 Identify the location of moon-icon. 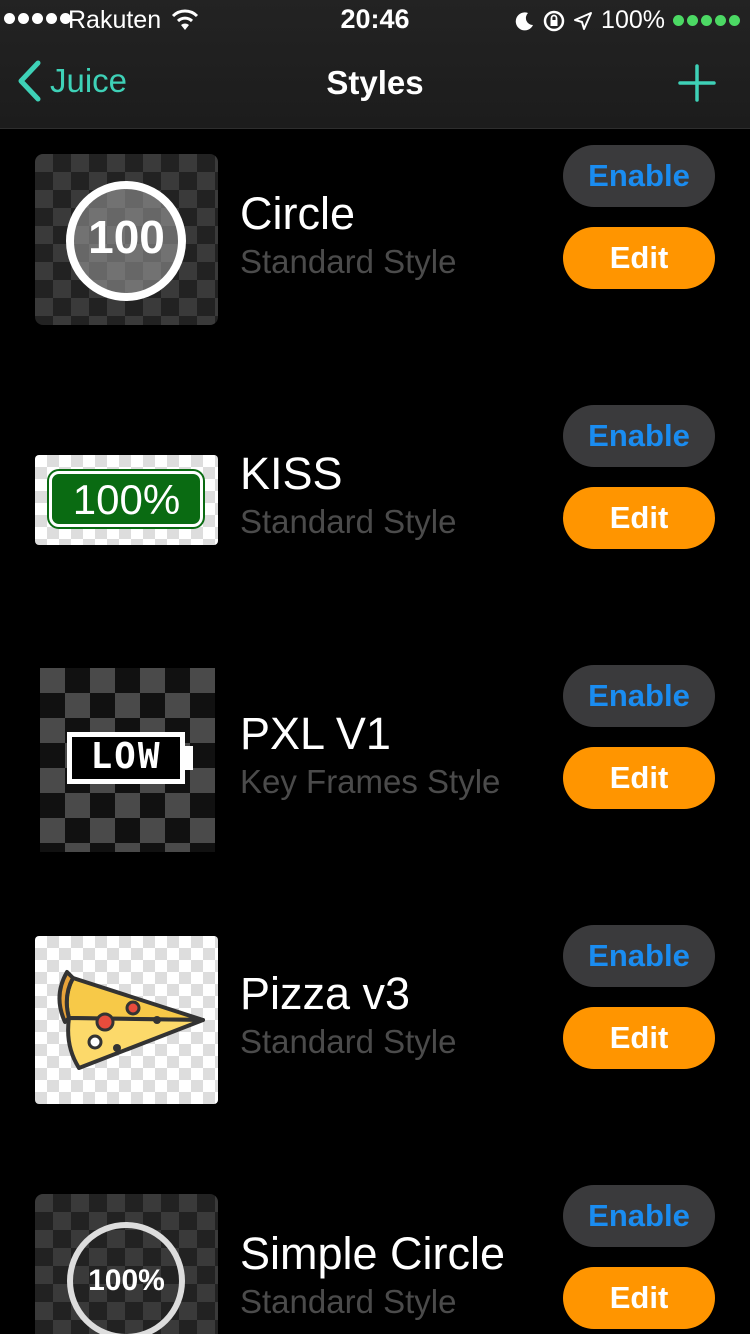
(524, 20).